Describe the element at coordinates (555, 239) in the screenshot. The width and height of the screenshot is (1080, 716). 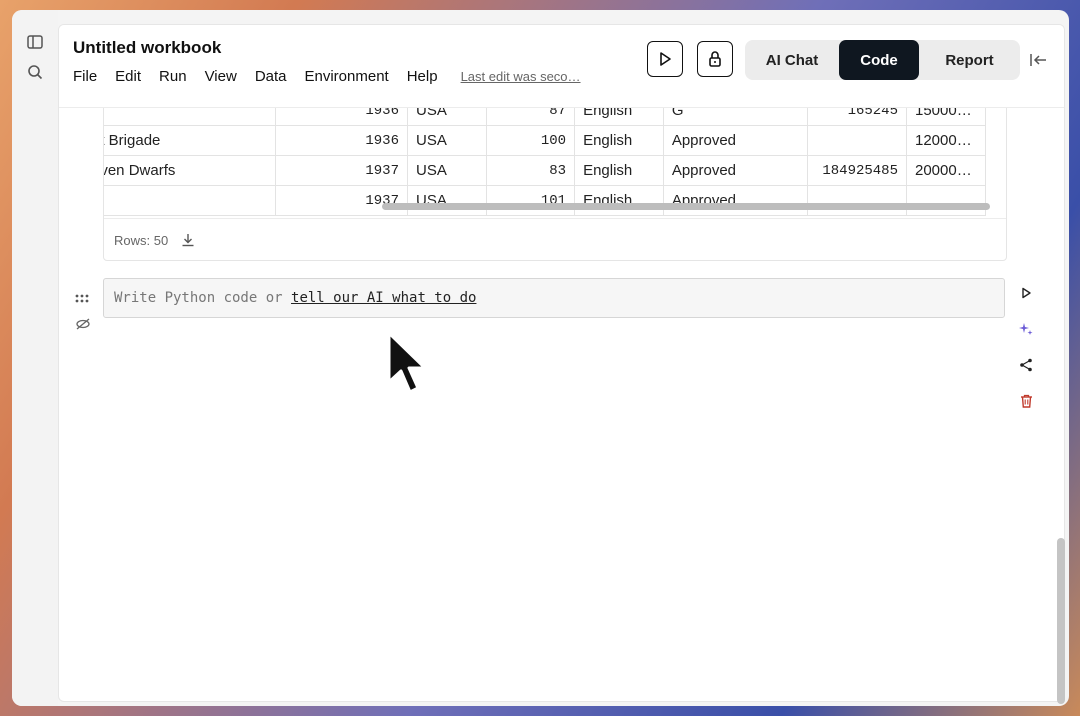
I see `table-footer: Rows: 50` at that location.